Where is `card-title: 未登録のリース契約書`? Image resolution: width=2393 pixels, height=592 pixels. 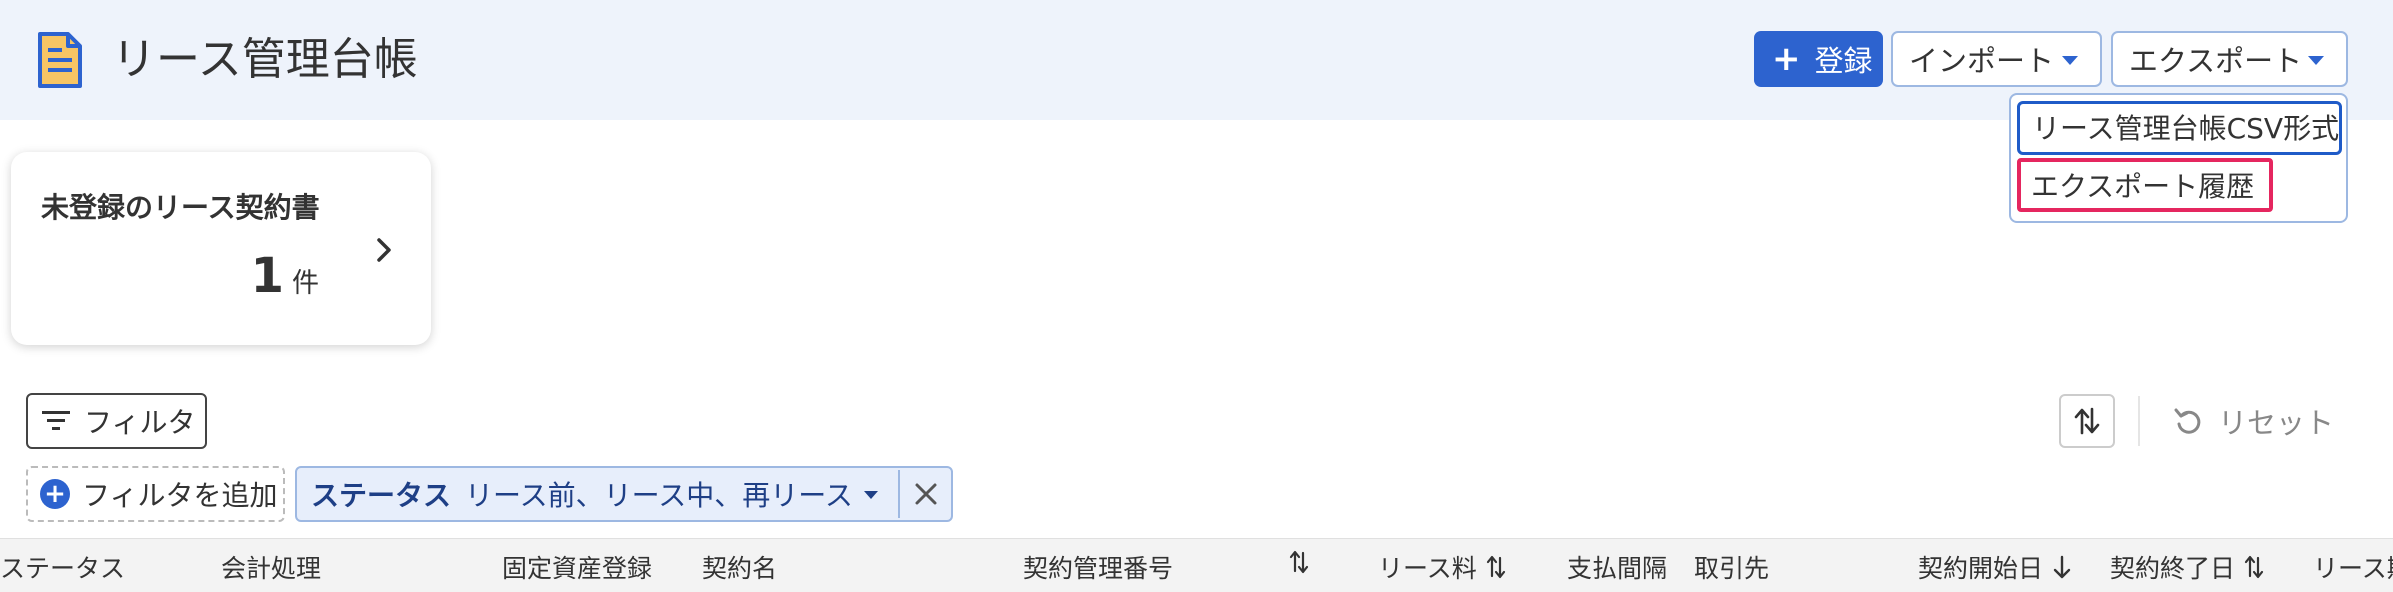
card-title: 未登録のリース契約書 is located at coordinates (180, 207).